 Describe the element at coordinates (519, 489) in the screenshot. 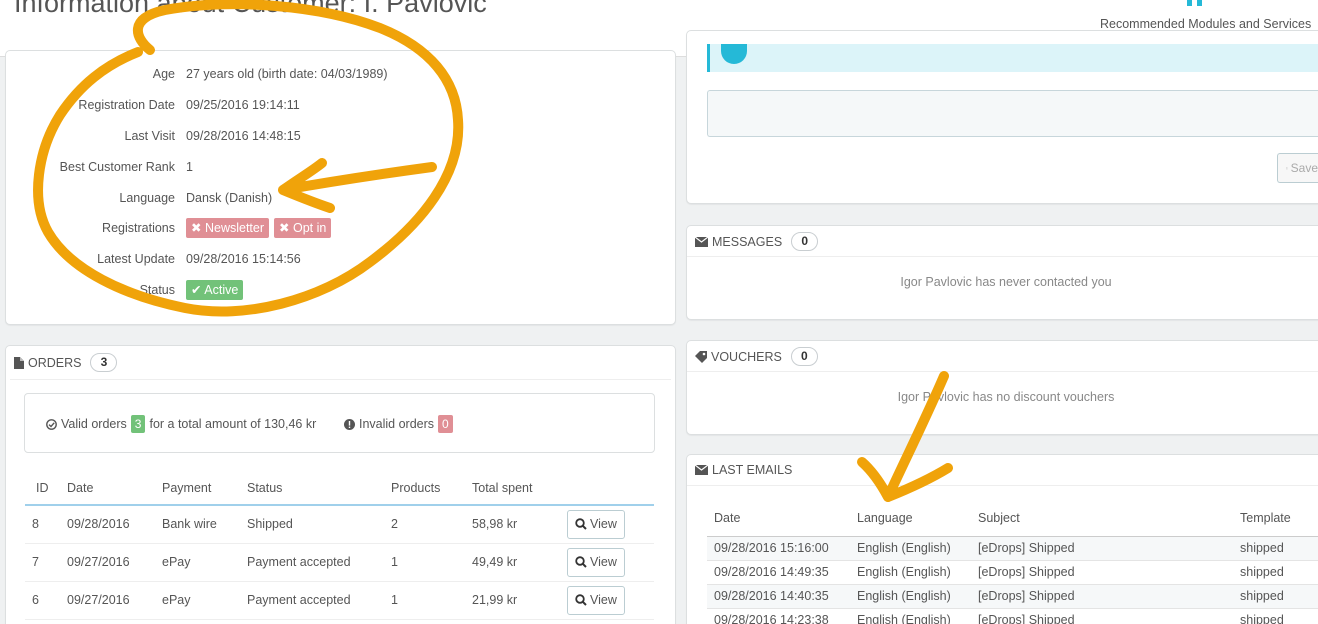

I see `col-total: Total spent` at that location.